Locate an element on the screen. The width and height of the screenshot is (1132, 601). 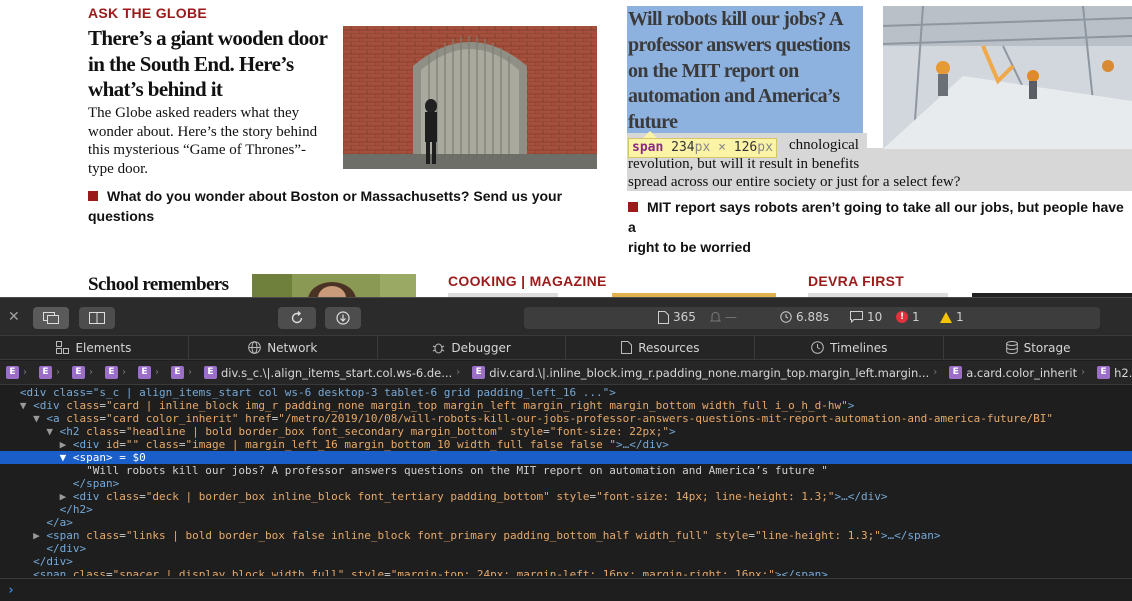
photo-robots-factory is located at coordinates (1007, 77).